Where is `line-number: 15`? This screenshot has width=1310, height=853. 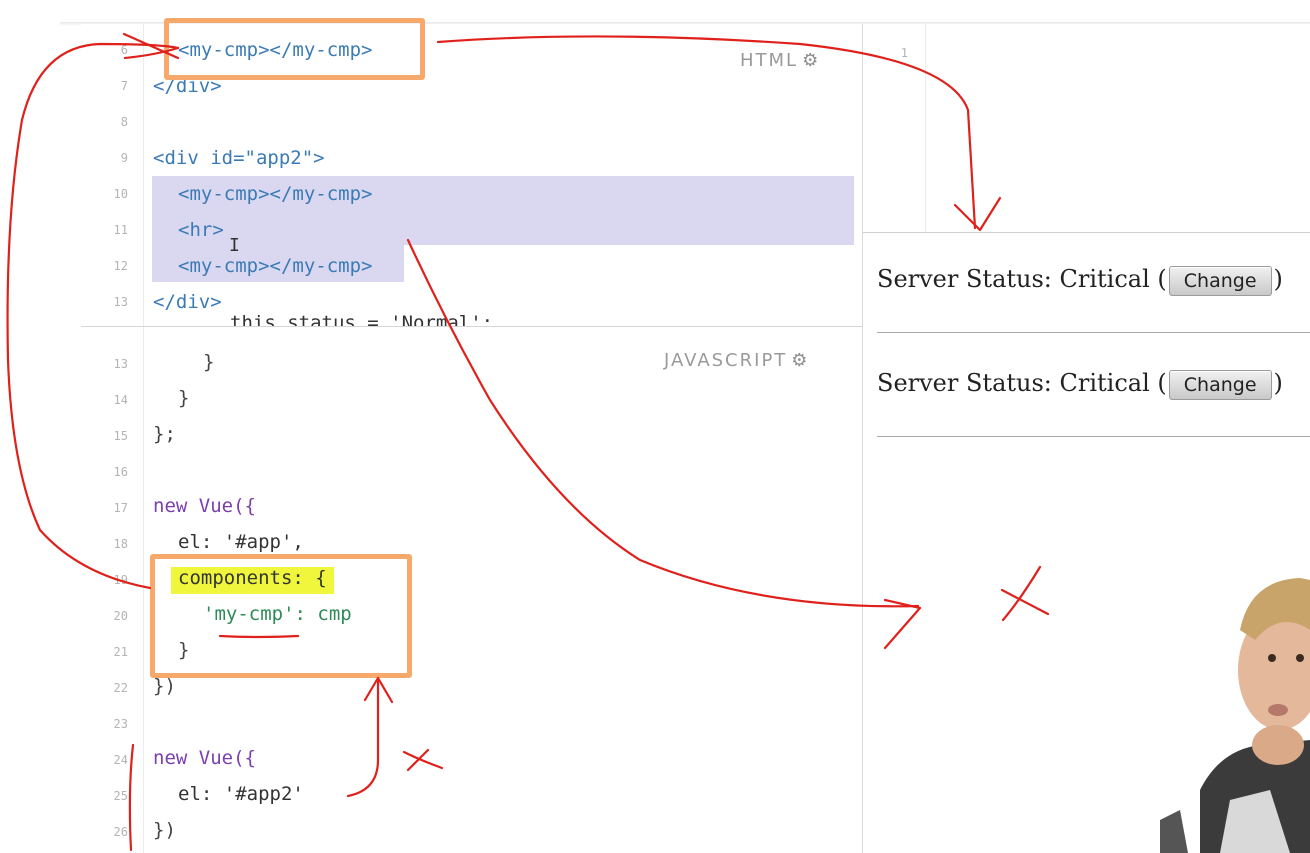 line-number: 15 is located at coordinates (120, 436).